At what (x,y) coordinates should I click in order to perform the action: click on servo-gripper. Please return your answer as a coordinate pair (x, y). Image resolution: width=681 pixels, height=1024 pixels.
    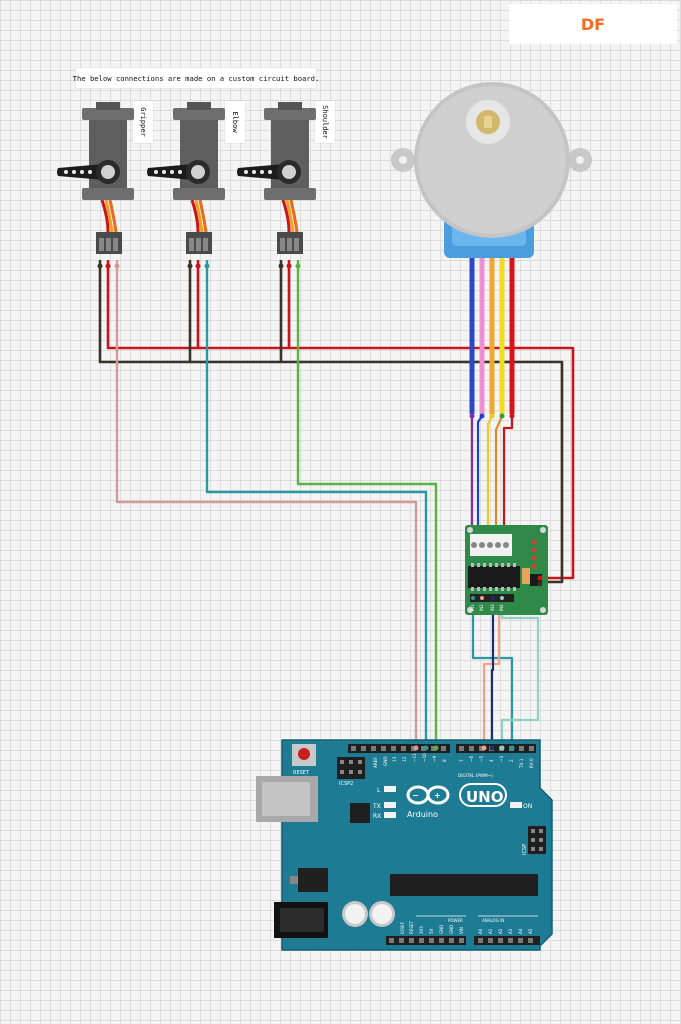
    Looking at the image, I should click on (95, 185).